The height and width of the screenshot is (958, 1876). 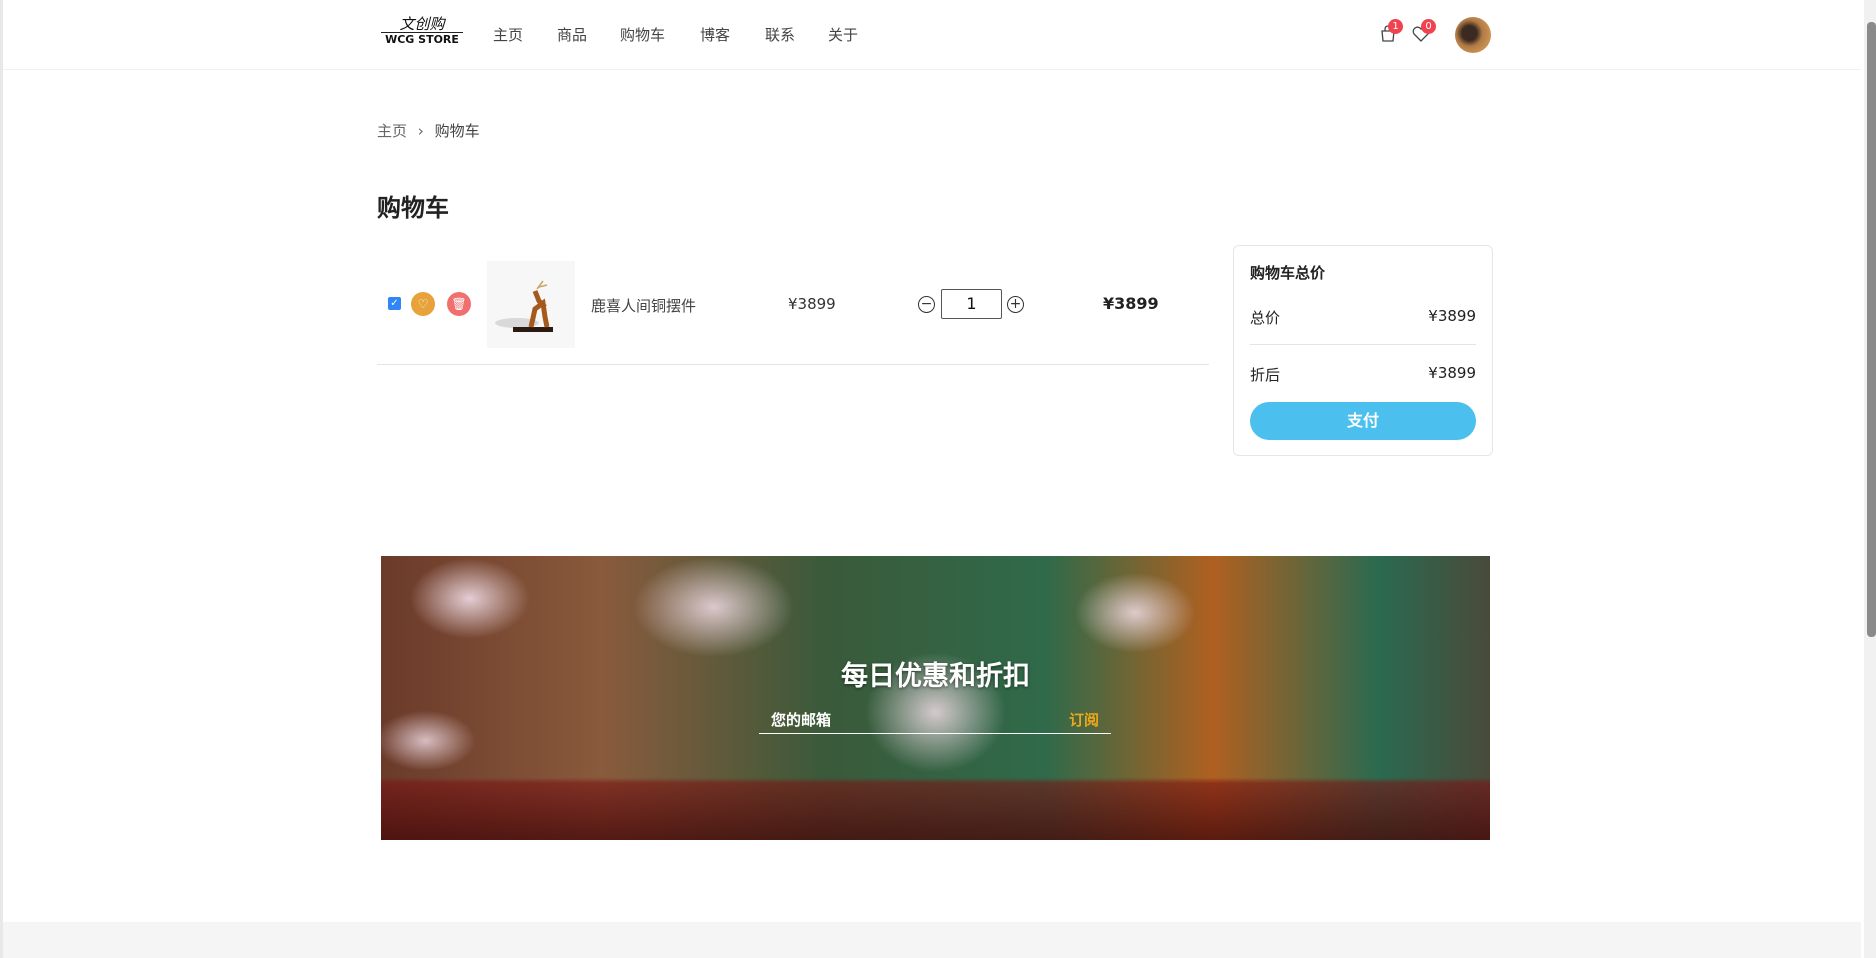 I want to click on banner-title: 每日优惠和折扣, so click(x=935, y=676).